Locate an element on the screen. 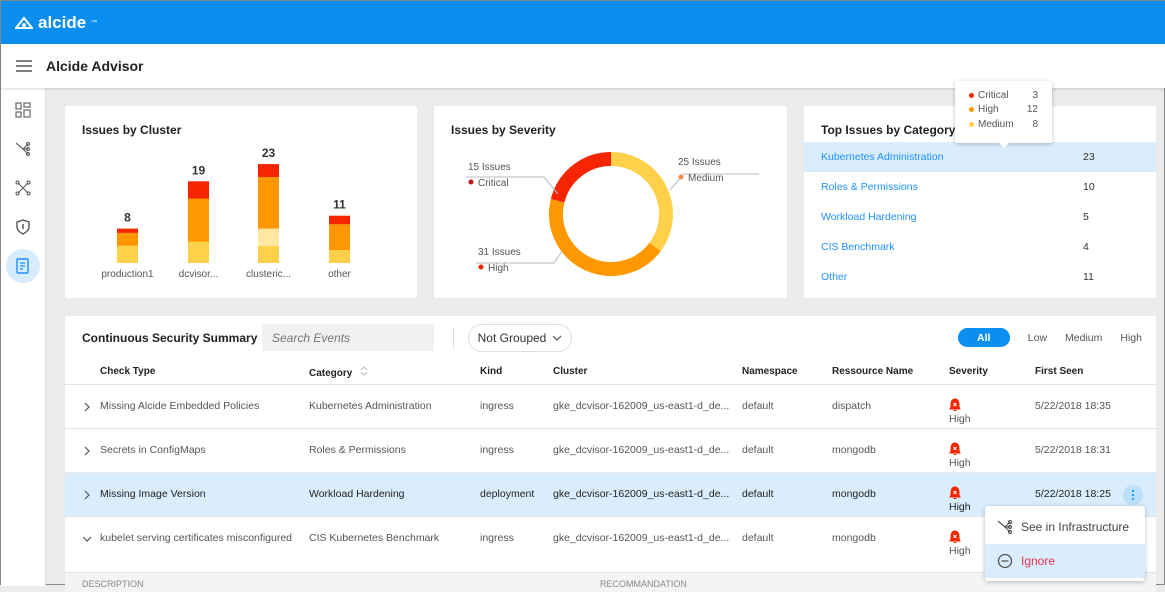 The image size is (1165, 592). tooltip-row: High 12 is located at coordinates (1010, 110).